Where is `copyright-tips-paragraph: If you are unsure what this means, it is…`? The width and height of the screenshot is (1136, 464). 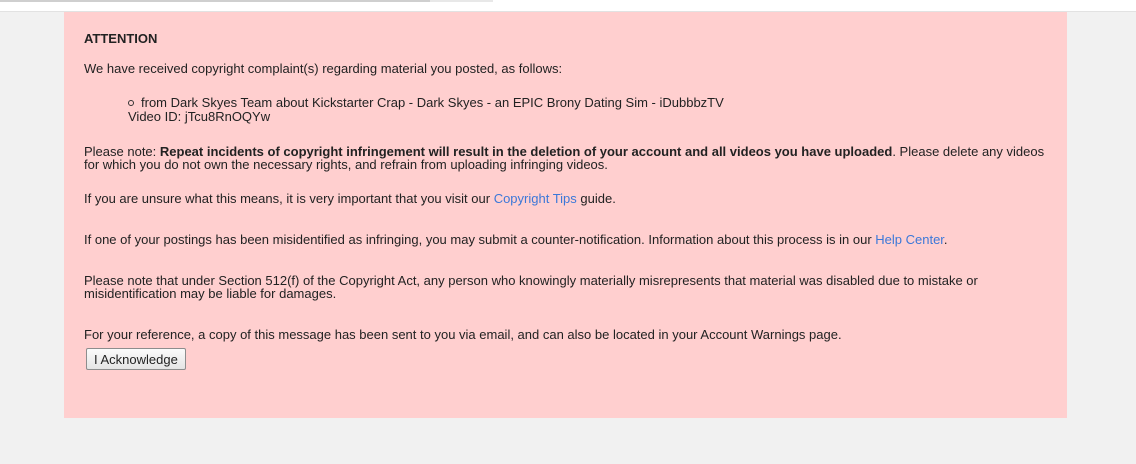 copyright-tips-paragraph: If you are unsure what this means, it is… is located at coordinates (565, 198).